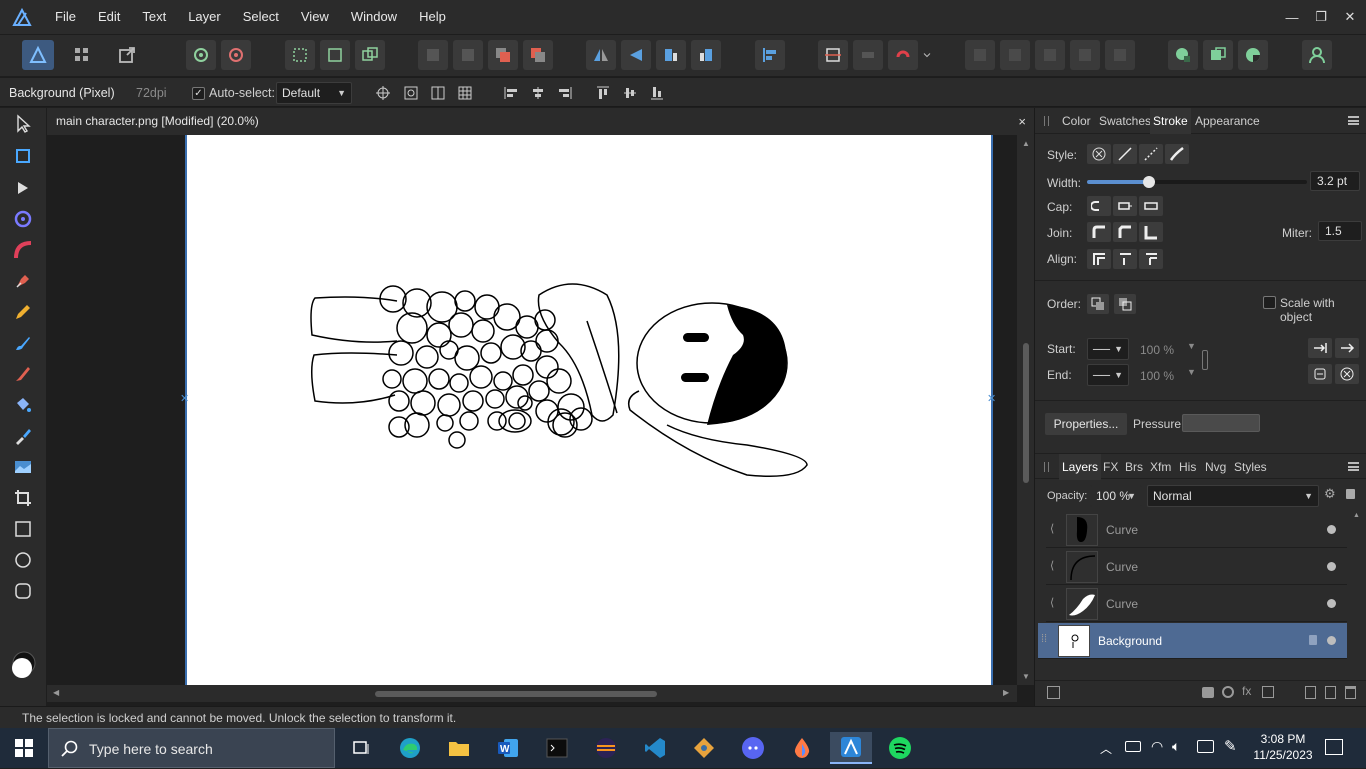  I want to click on layer-settings-gear-icon: ⚙, so click(1331, 494).